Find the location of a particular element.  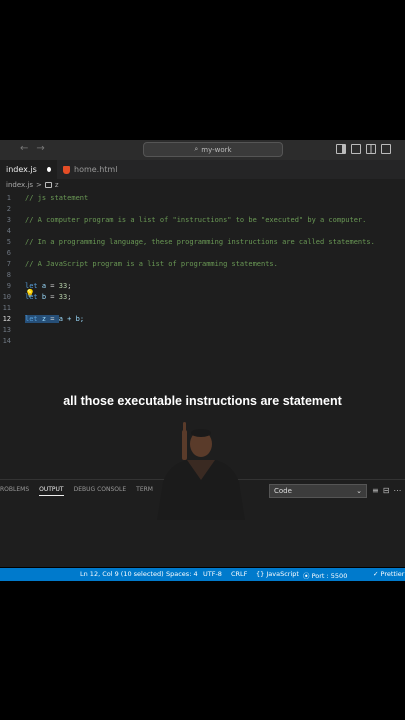

code-line: 8 is located at coordinates (187, 274).